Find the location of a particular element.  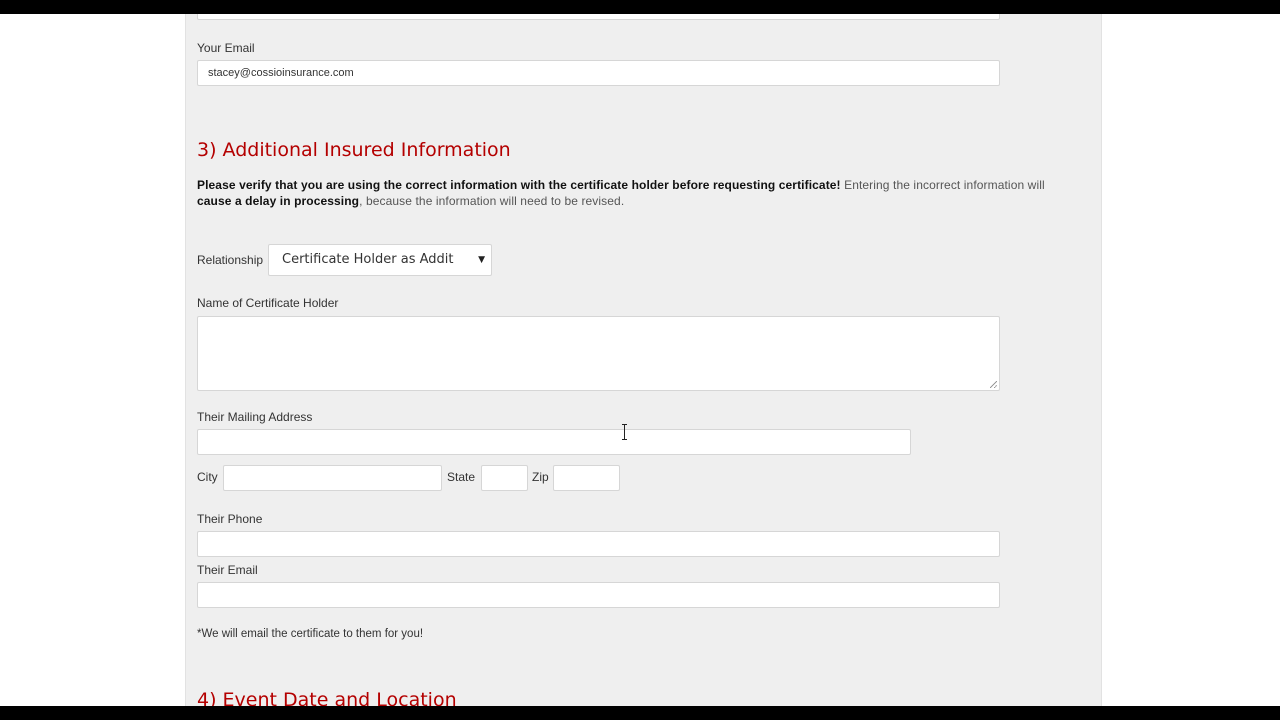

chevron-down-icon: ▼ is located at coordinates (481, 260).